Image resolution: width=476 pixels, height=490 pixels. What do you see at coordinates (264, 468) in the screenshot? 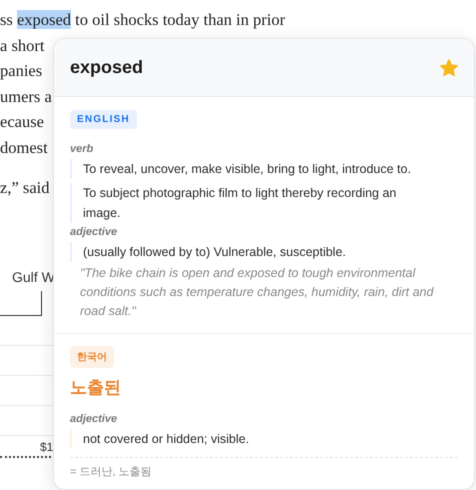
I see `synonyms-text: = 드러난, 노출됨` at bounding box center [264, 468].